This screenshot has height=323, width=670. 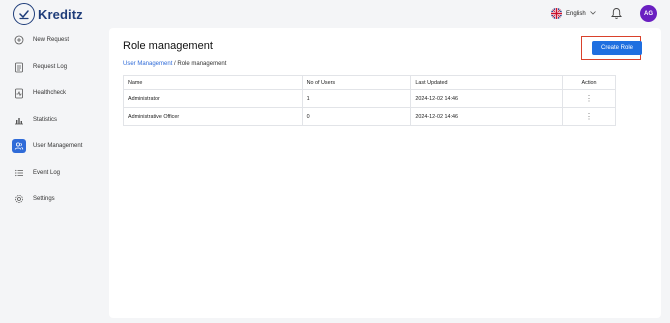 What do you see at coordinates (592, 13) in the screenshot?
I see `chevron-down-icon` at bounding box center [592, 13].